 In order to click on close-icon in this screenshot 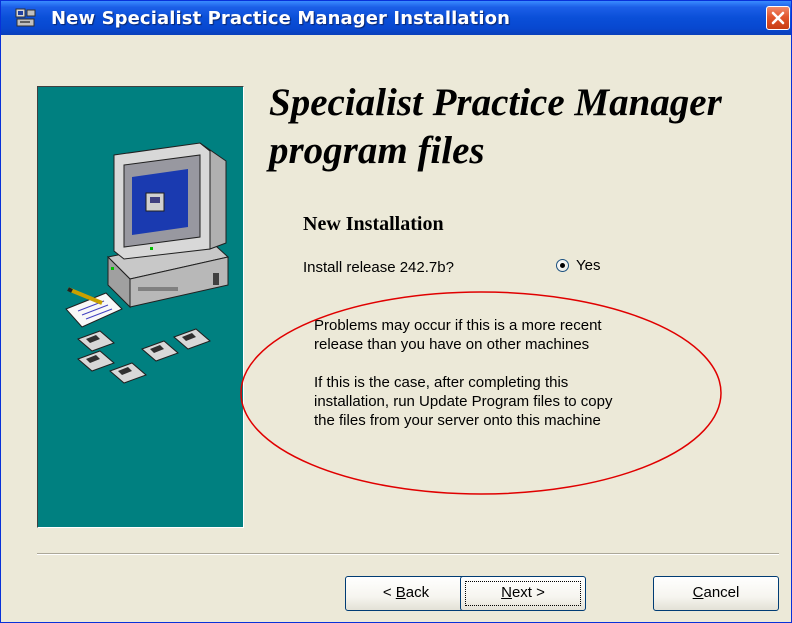, I will do `click(778, 18)`.